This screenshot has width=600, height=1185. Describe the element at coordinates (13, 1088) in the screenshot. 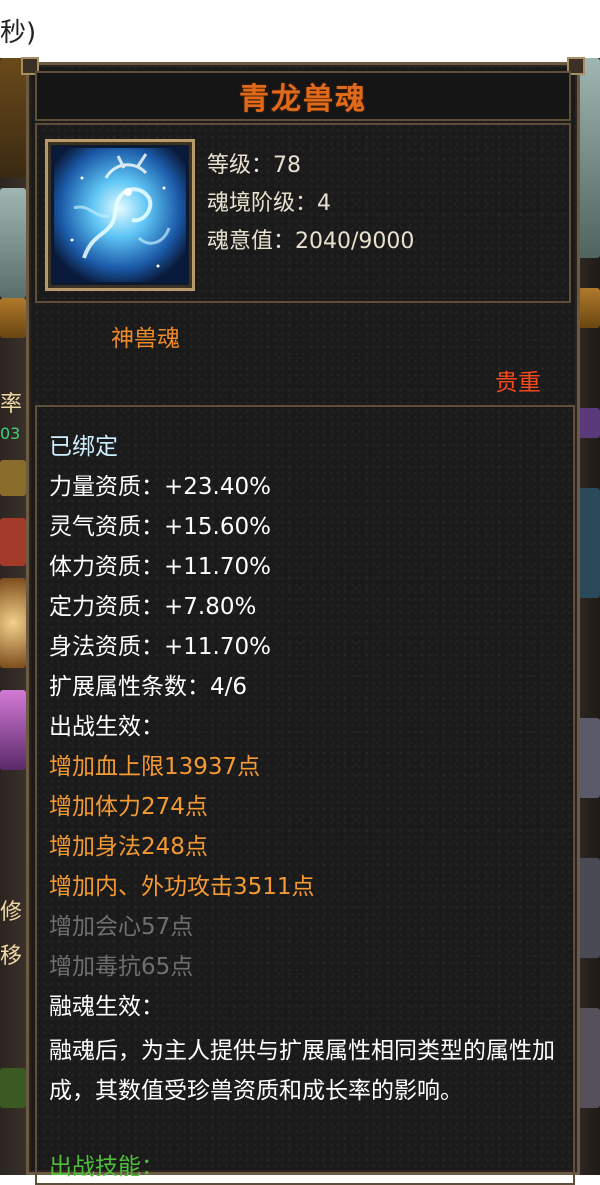

I see `left-grass-icon` at that location.